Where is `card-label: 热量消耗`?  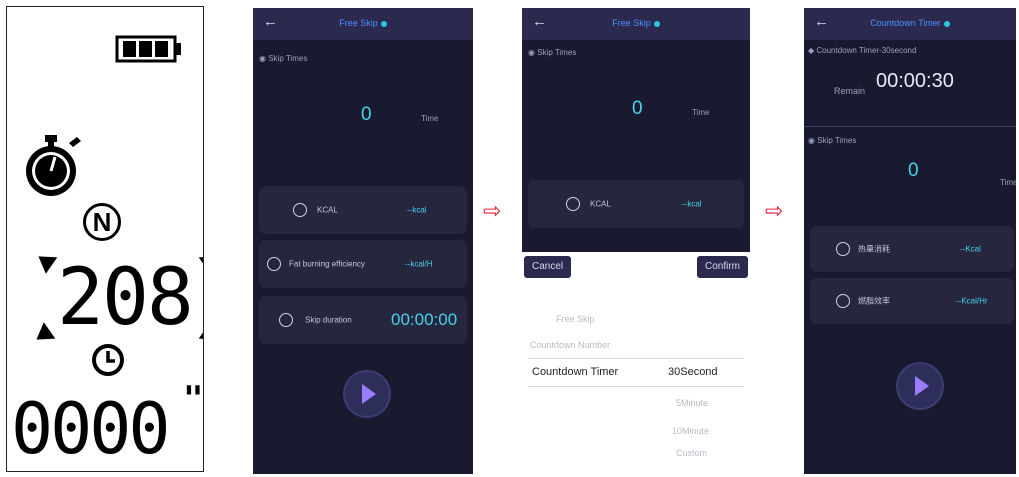
card-label: 热量消耗 is located at coordinates (874, 249).